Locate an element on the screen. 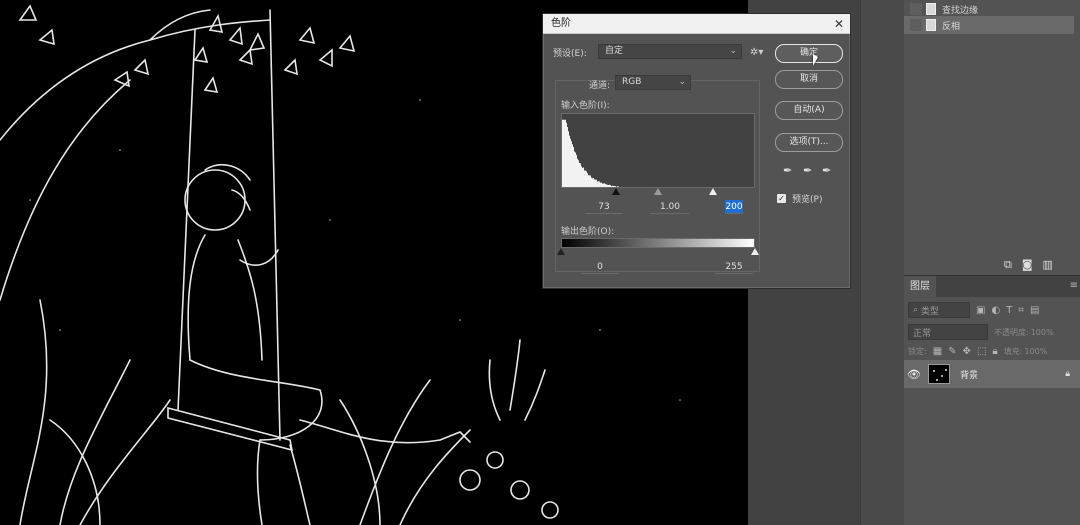 This screenshot has width=1080, height=525. ok-button: 确定 is located at coordinates (809, 53).